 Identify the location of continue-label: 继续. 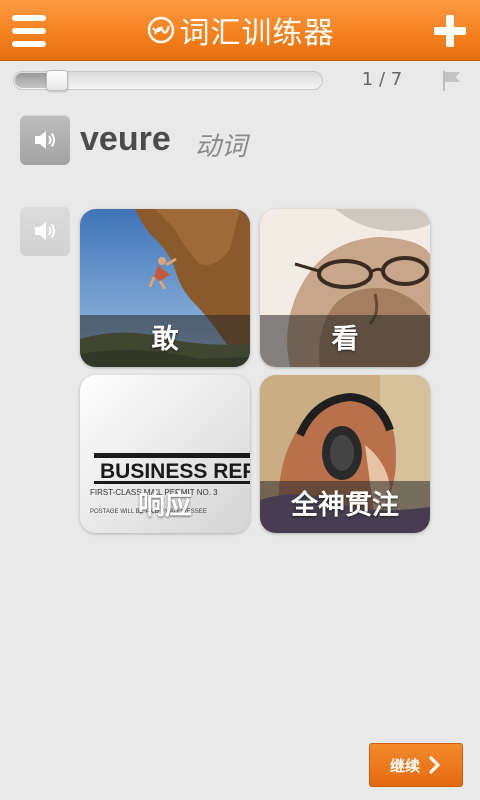
(404, 765).